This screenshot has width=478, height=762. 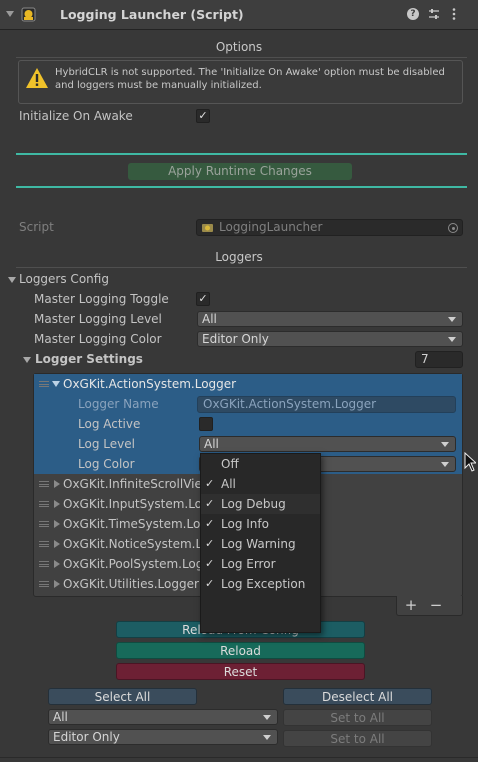 I want to click on deselect-all-button: Deselect All, so click(x=357, y=696).